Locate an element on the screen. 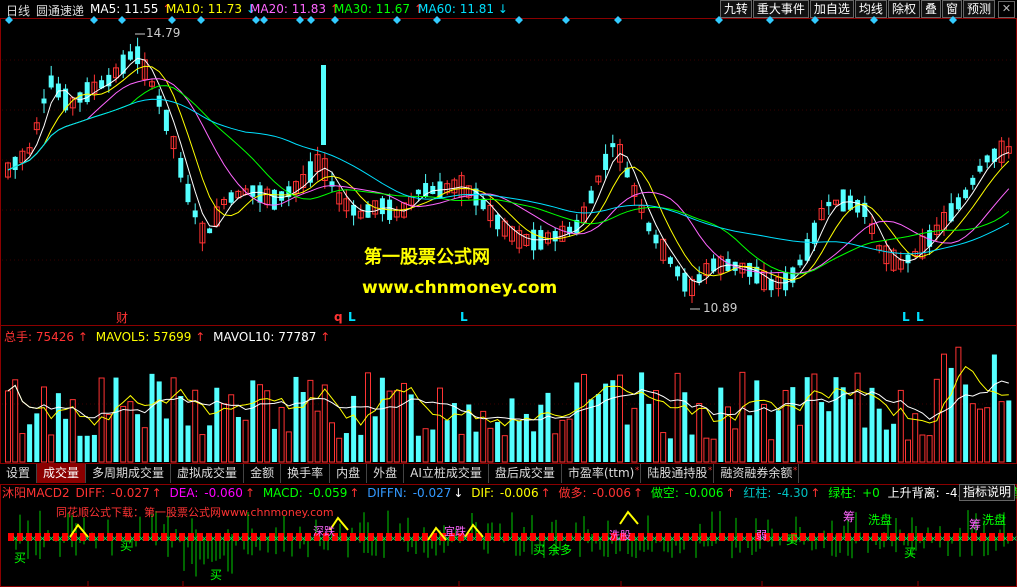 This screenshot has width=1017, height=587. spike-candle is located at coordinates (323, 105).